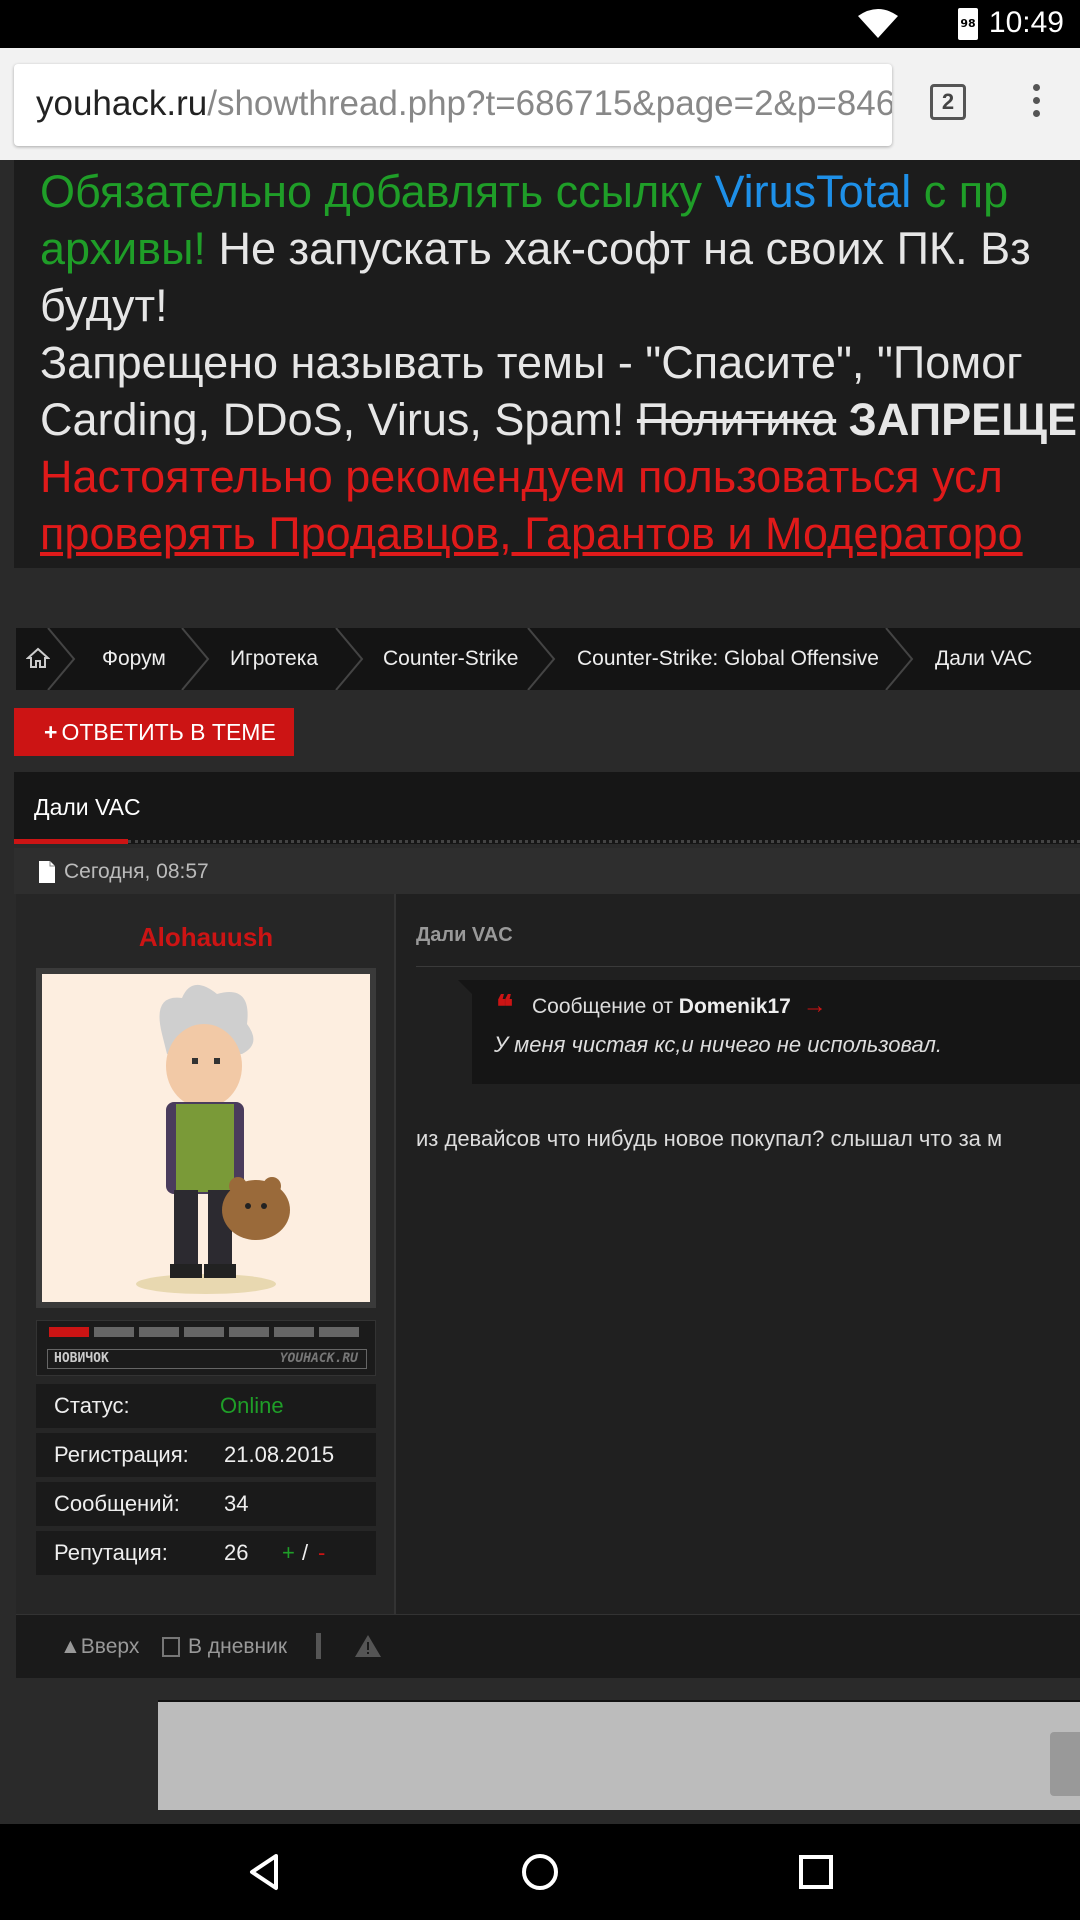 This screenshot has height=1920, width=1080. I want to click on diary-link: В дневник, so click(224, 1647).